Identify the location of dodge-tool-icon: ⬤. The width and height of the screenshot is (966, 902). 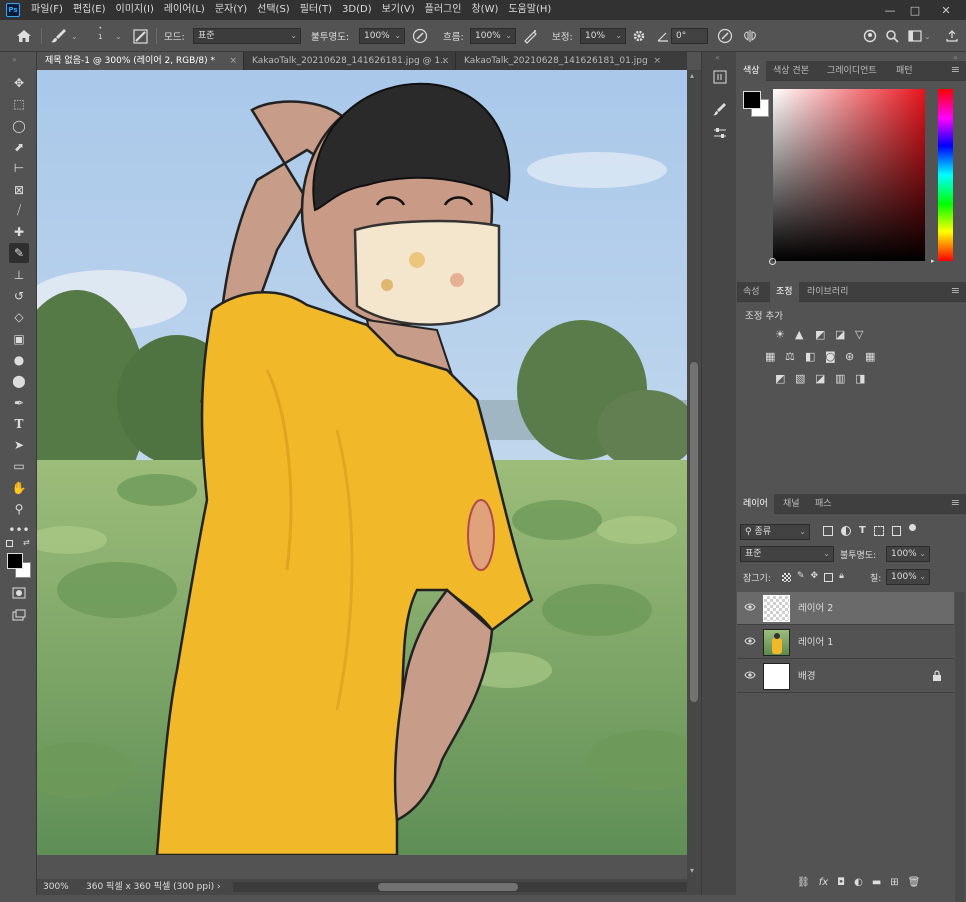
(19, 381).